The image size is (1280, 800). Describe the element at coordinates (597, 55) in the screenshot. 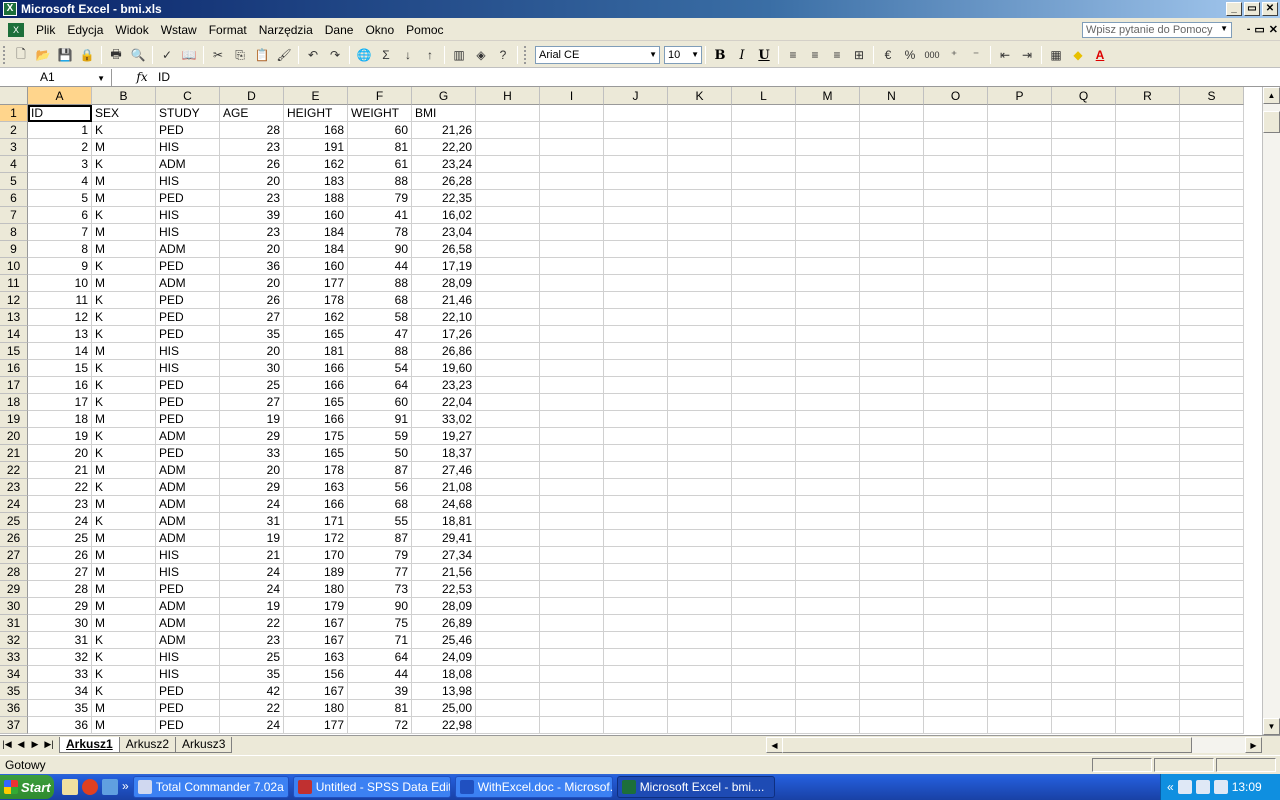

I see `font-name-select: Arial CE ▼` at that location.